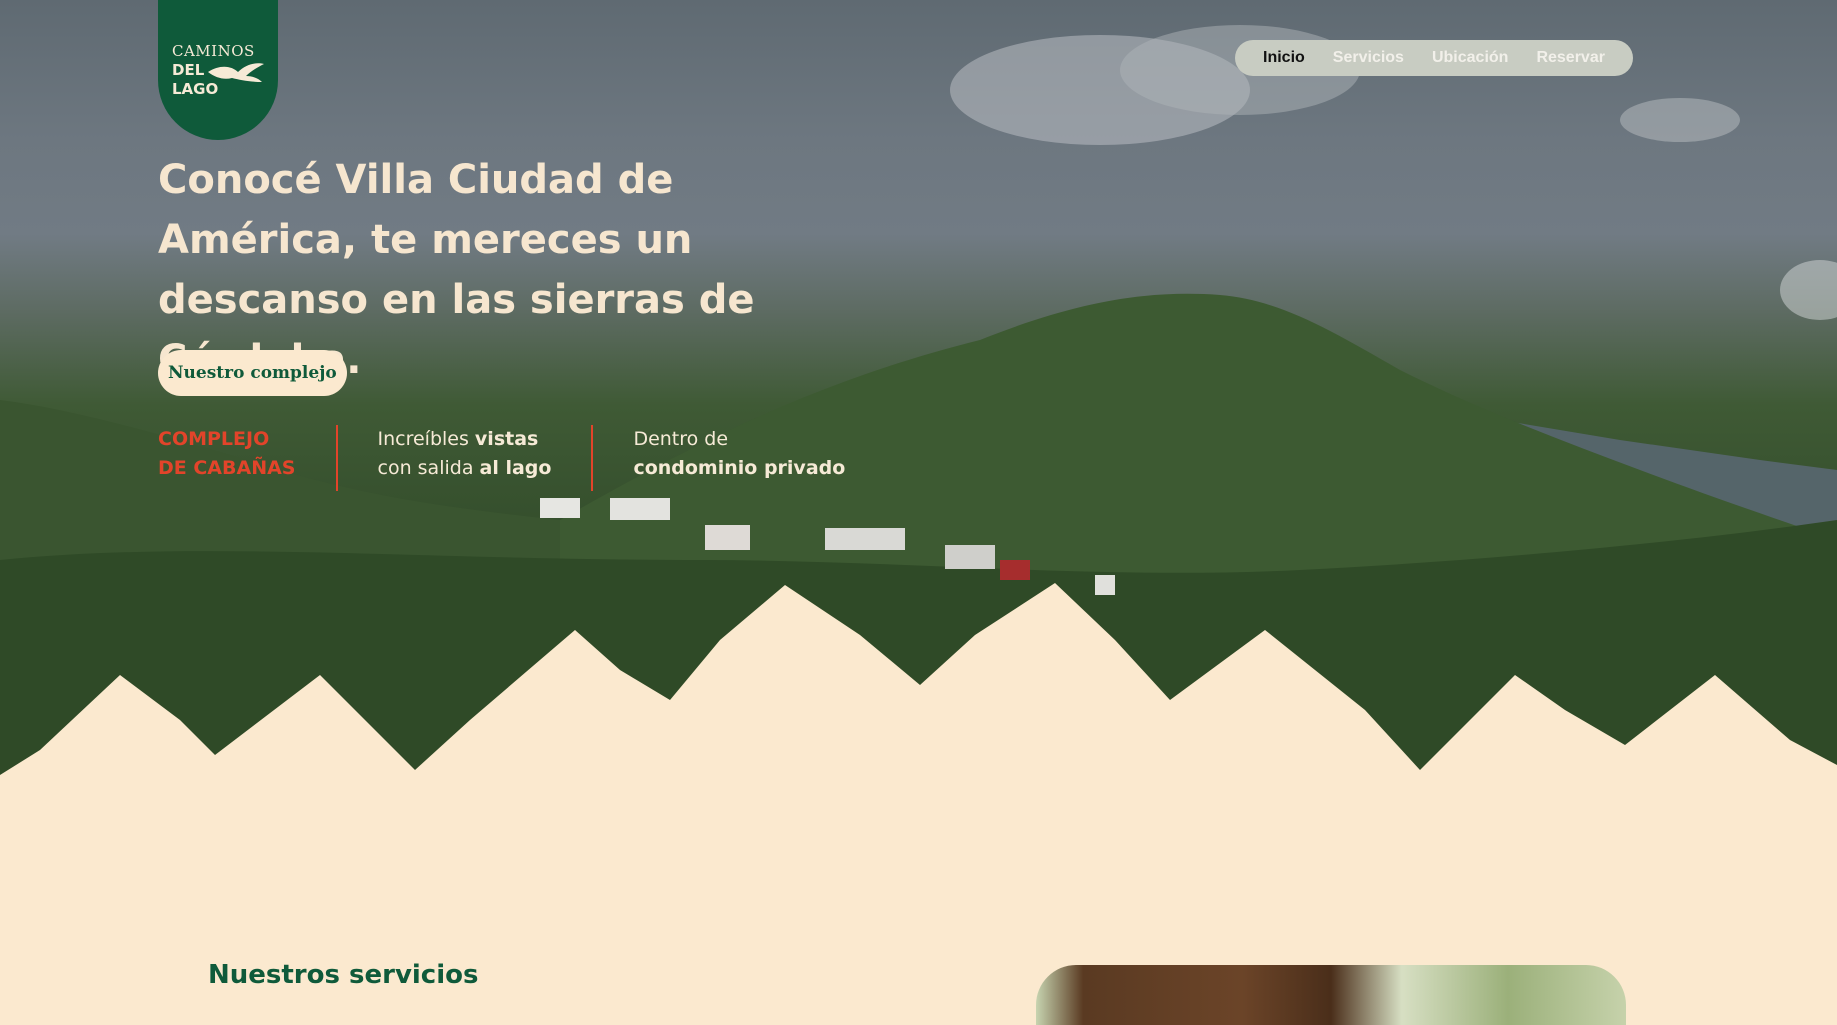  Describe the element at coordinates (426, 439) in the screenshot. I see `feature-vistas-text-a: Increíbles` at that location.